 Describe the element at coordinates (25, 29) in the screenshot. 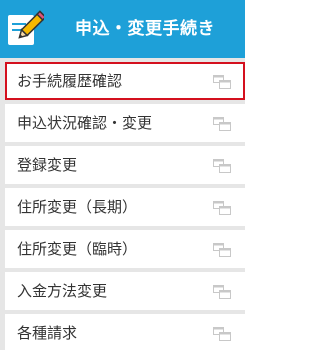

I see `pencil-note-icon` at that location.